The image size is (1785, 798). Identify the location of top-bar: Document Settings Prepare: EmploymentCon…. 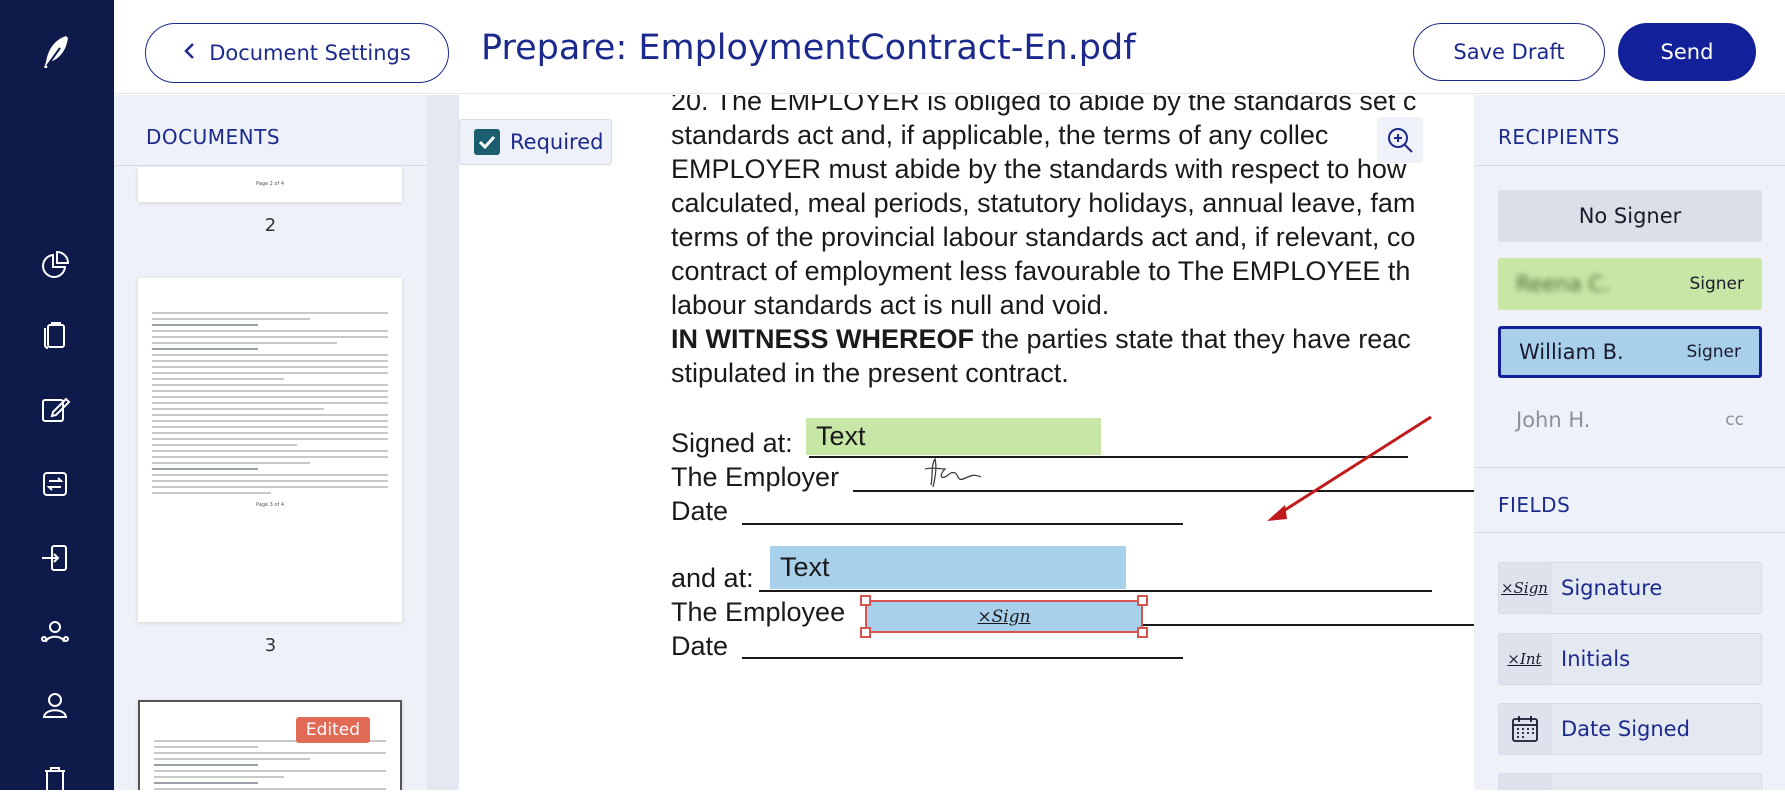
(949, 47).